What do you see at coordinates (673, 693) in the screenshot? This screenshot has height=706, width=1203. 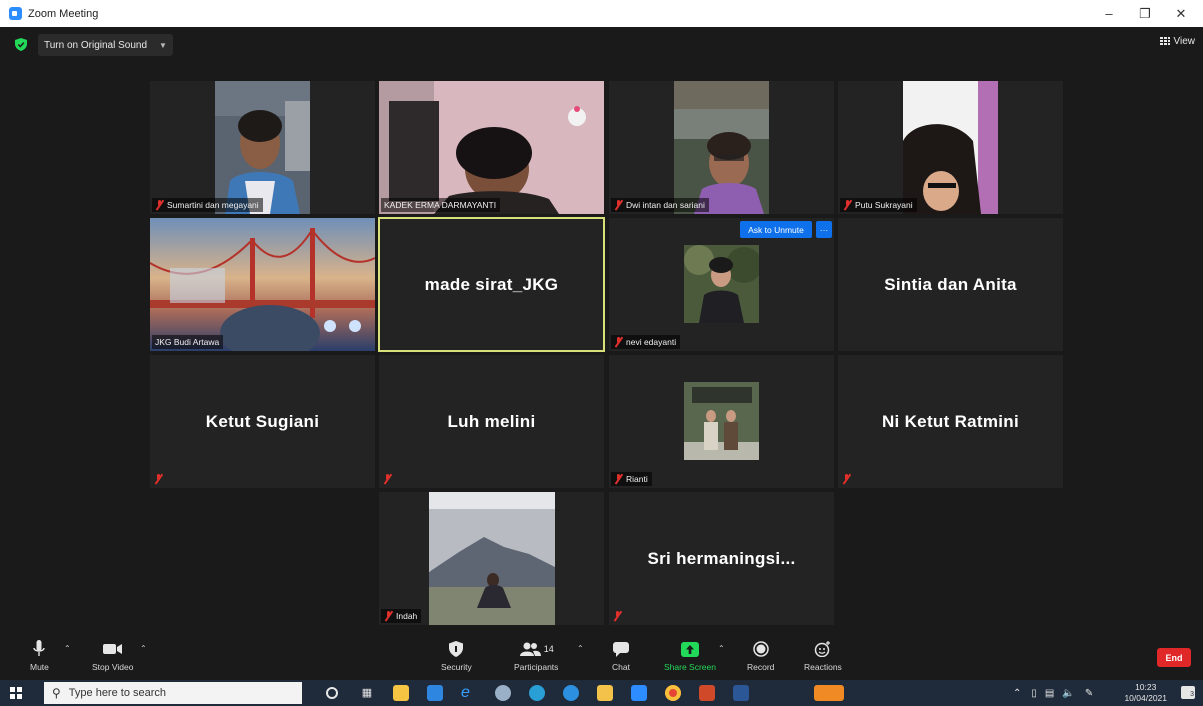 I see `chrome-icon` at bounding box center [673, 693].